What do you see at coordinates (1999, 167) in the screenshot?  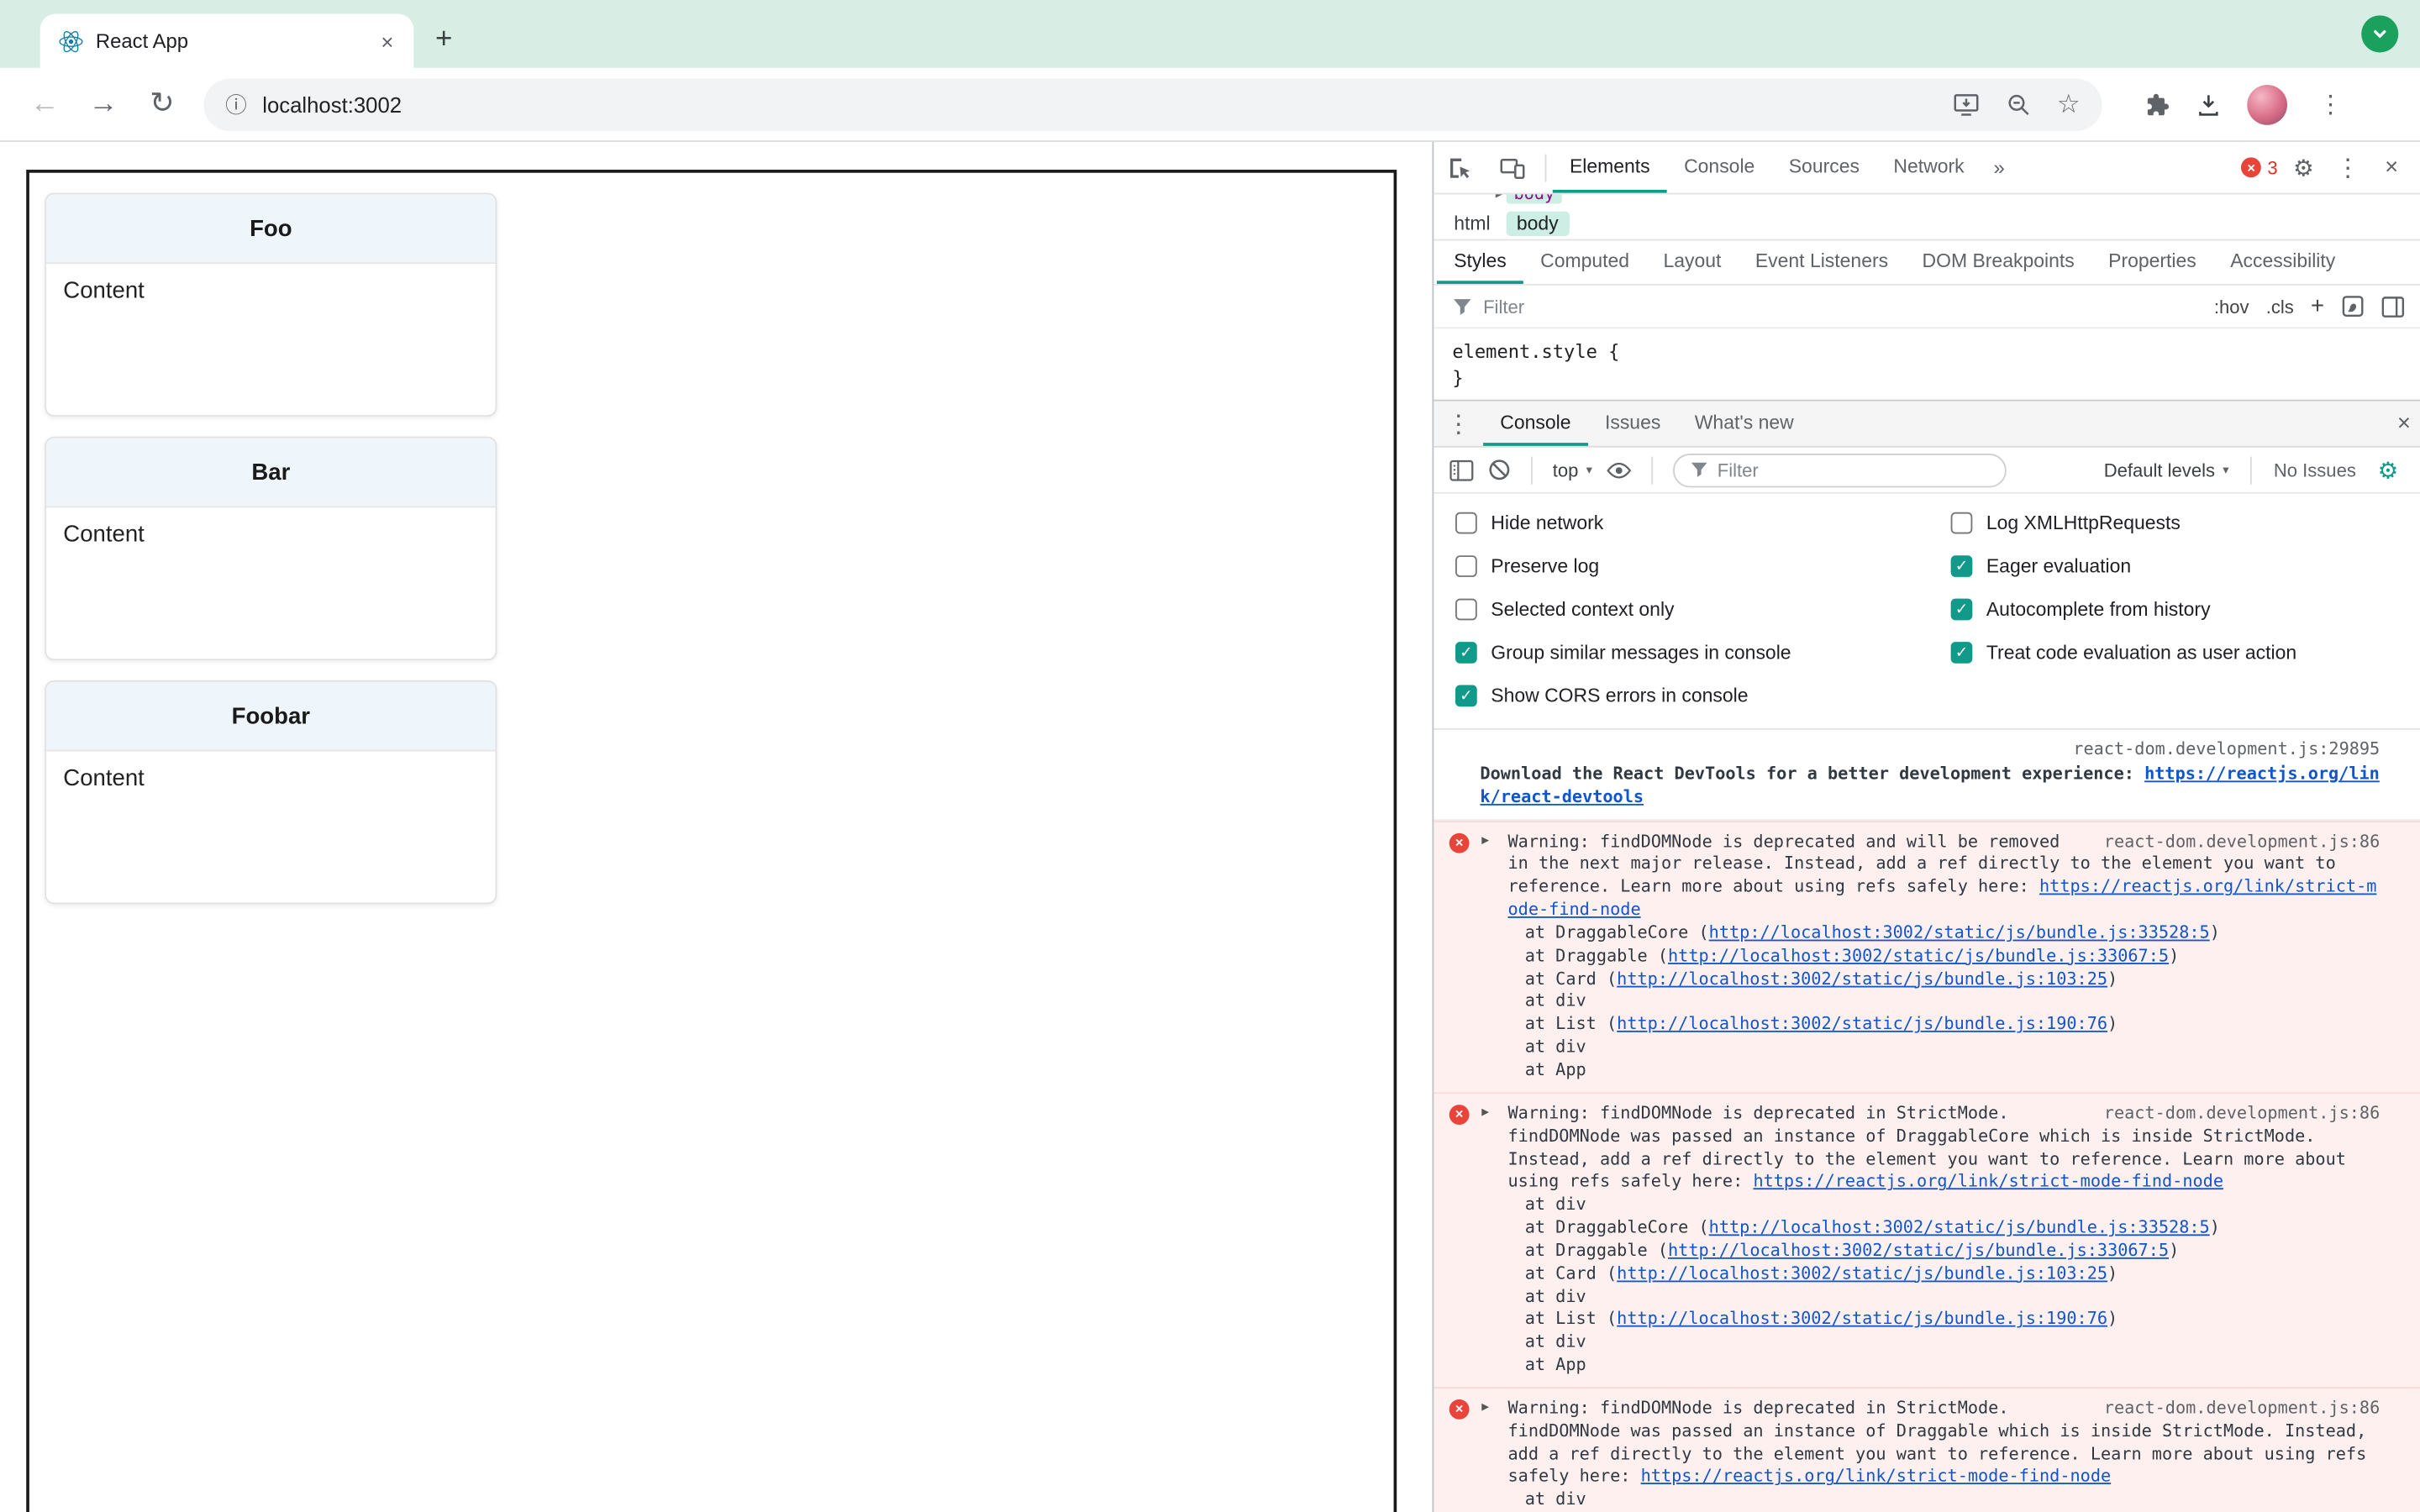 I see `more-tabs-chevron: »` at bounding box center [1999, 167].